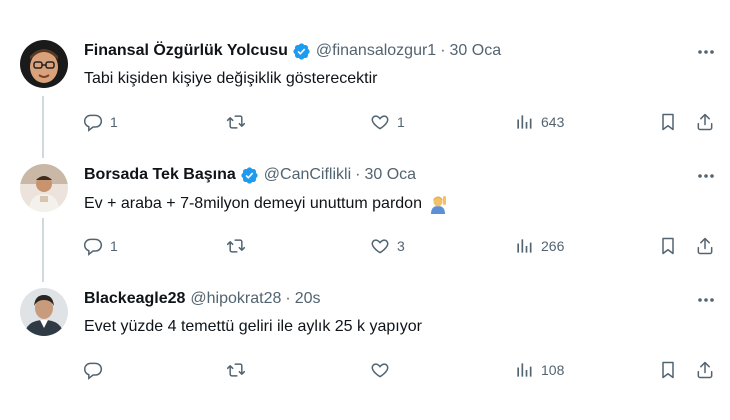 The image size is (730, 420). Describe the element at coordinates (376, 51) in the screenshot. I see `handle: @finansalozgur1` at that location.